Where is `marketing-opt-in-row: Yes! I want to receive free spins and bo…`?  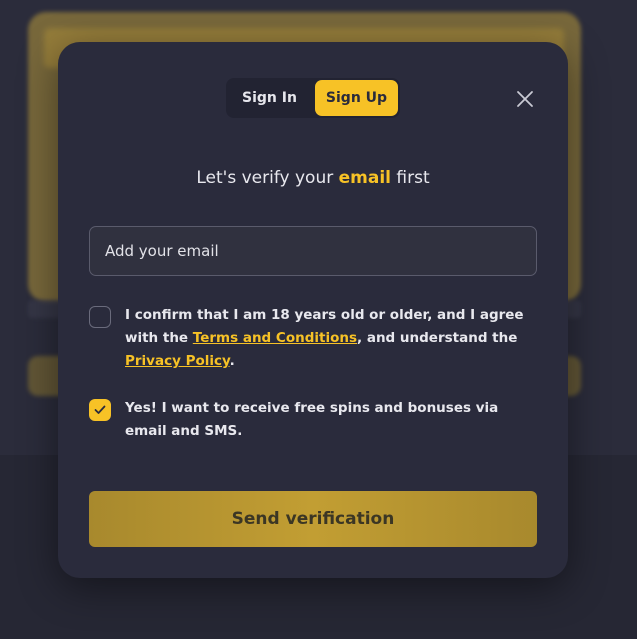
marketing-opt-in-row: Yes! I want to receive free spins and bo… is located at coordinates (313, 420).